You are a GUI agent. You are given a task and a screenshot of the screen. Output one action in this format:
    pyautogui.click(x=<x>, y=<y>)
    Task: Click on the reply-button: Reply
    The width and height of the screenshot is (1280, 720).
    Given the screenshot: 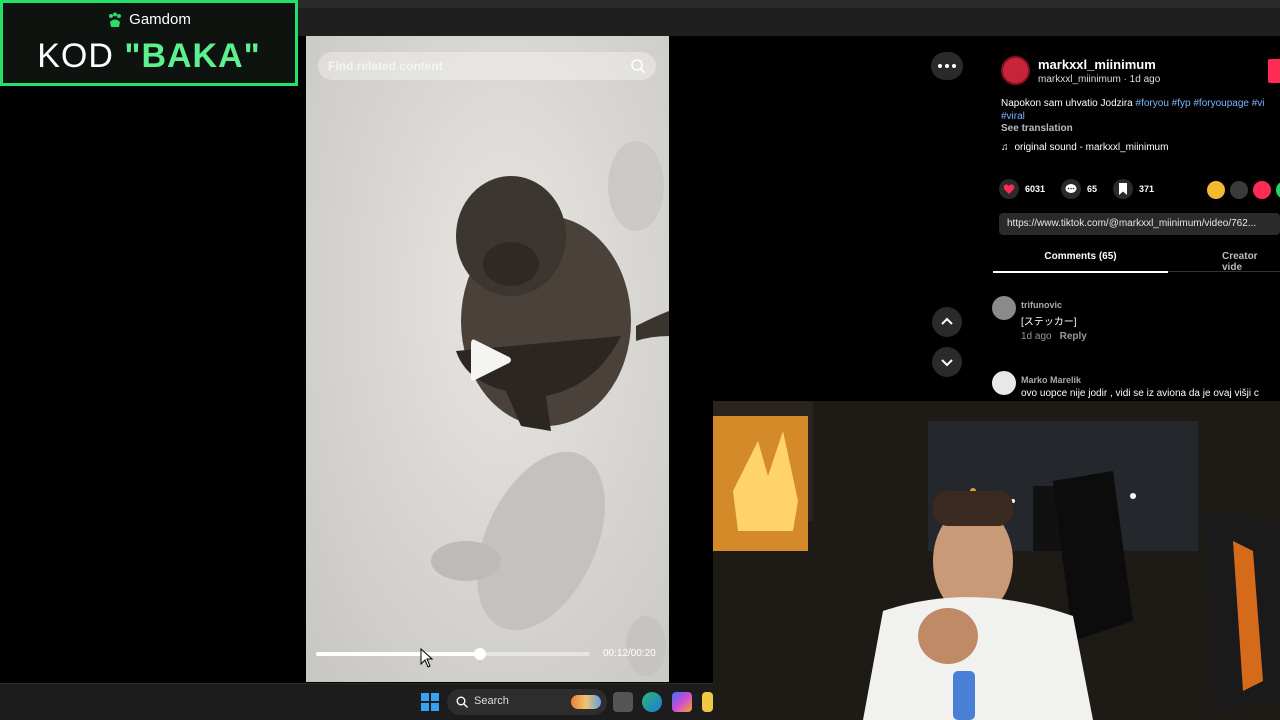 What is the action you would take?
    pyautogui.click(x=1073, y=336)
    